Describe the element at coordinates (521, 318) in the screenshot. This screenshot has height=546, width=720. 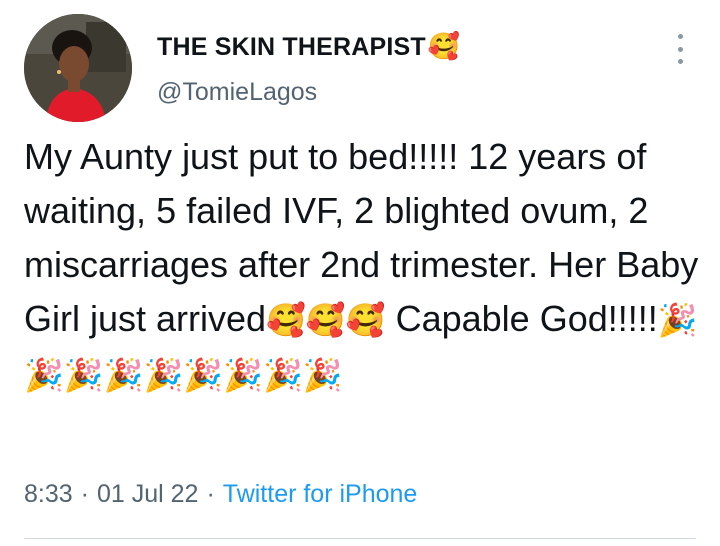
I see `tweet-text-closing: Capable God!!!!!` at that location.